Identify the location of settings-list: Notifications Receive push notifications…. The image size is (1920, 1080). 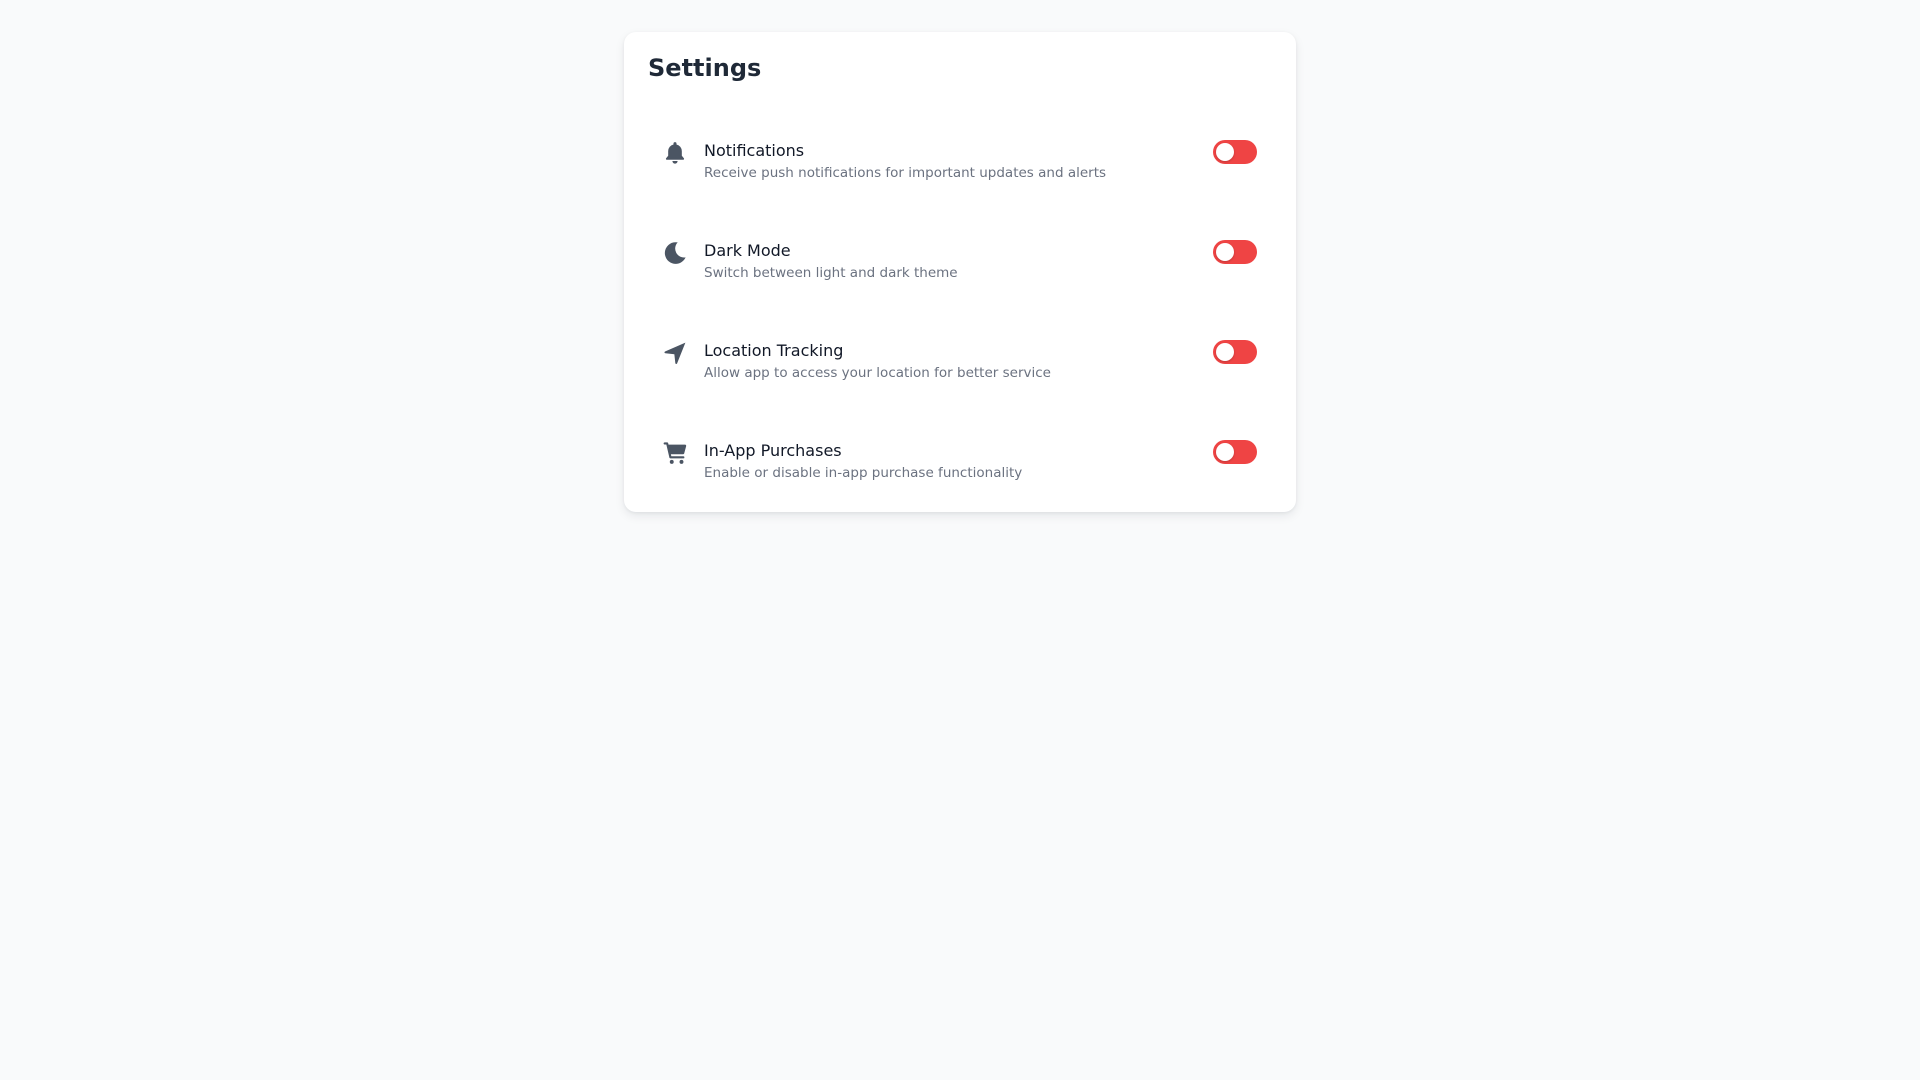
(960, 328).